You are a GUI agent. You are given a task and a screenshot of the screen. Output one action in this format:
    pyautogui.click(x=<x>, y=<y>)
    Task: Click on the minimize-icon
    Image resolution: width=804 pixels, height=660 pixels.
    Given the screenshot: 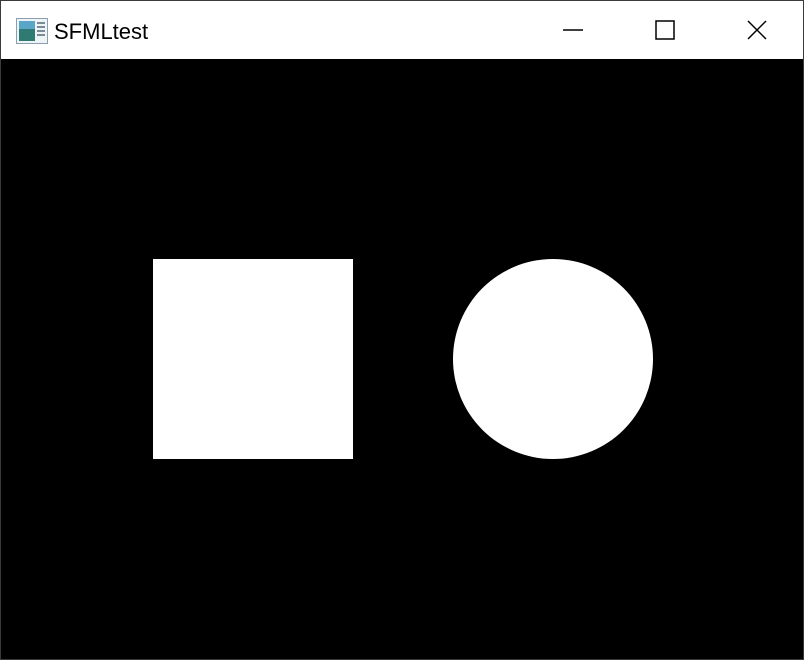 What is the action you would take?
    pyautogui.click(x=572, y=30)
    